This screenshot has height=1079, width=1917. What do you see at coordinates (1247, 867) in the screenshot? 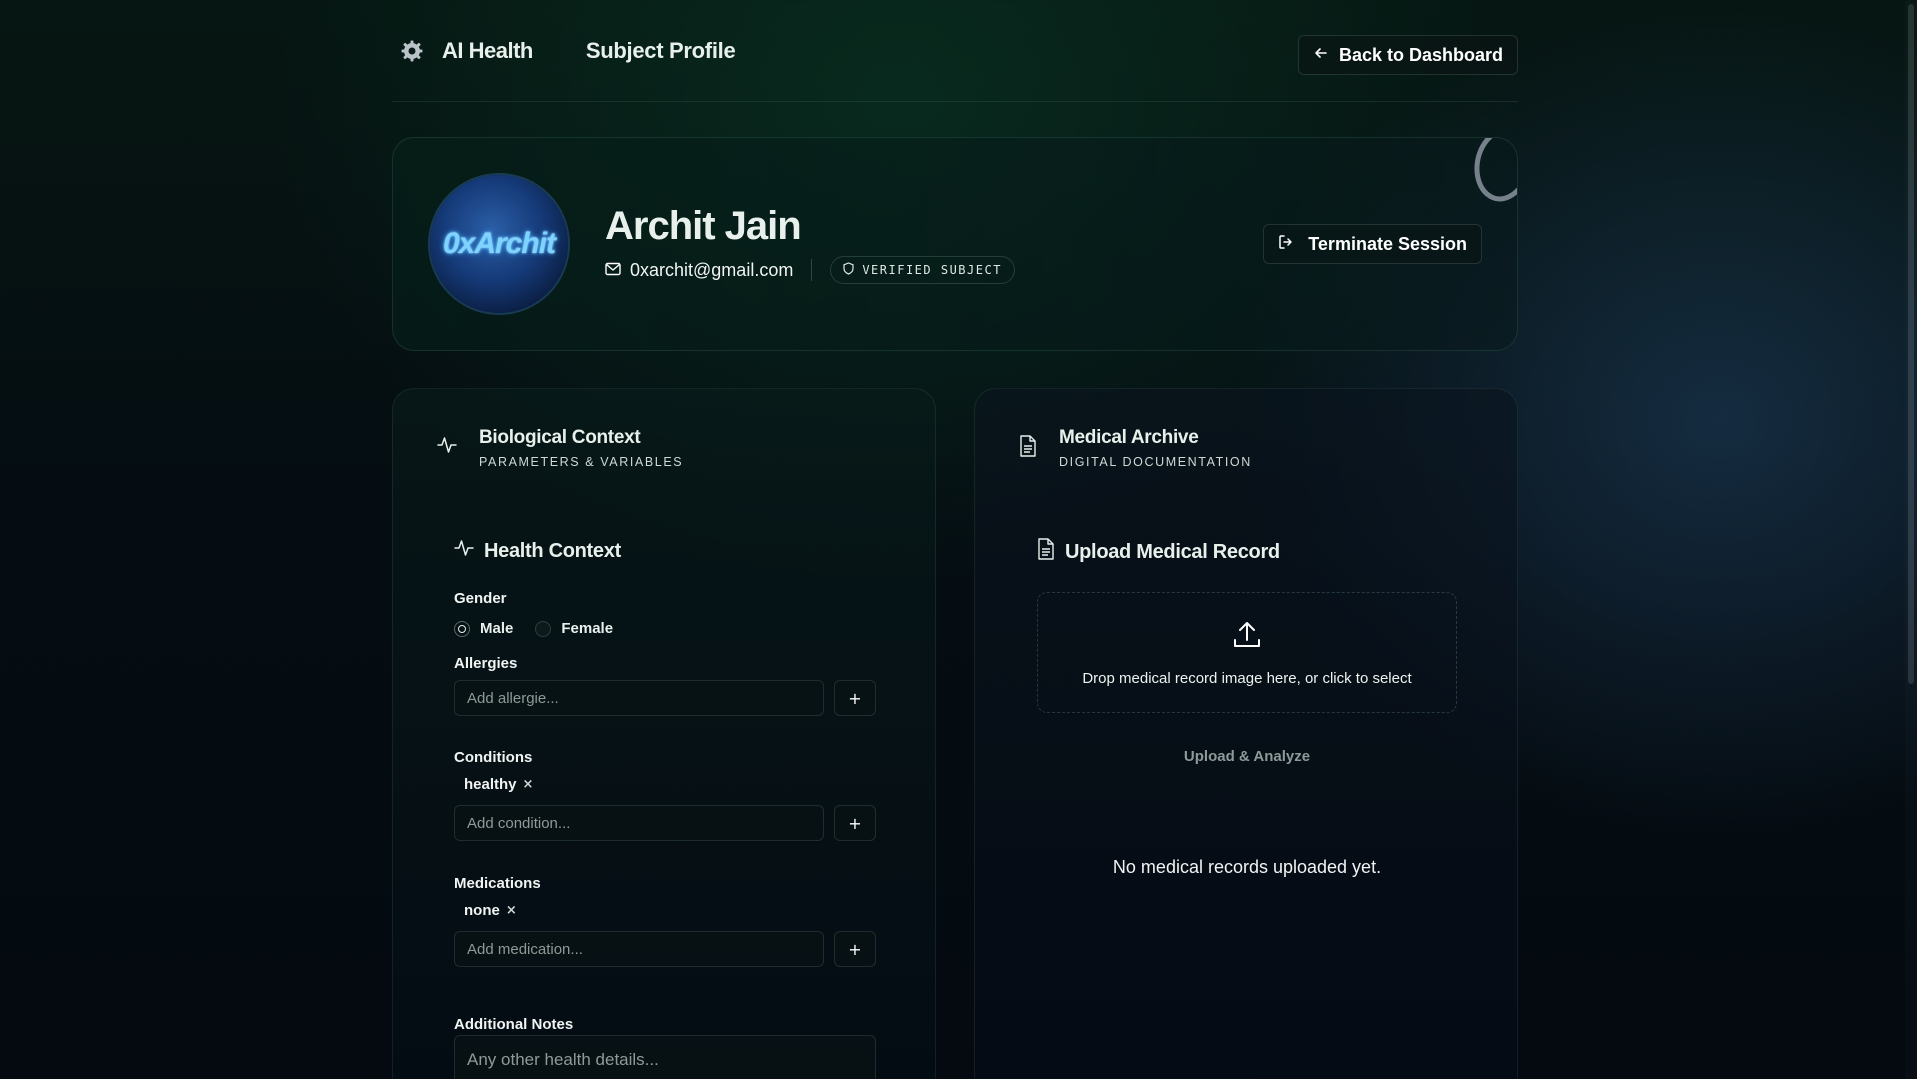
I see `empty-records-message: No medical records uploaded yet.` at bounding box center [1247, 867].